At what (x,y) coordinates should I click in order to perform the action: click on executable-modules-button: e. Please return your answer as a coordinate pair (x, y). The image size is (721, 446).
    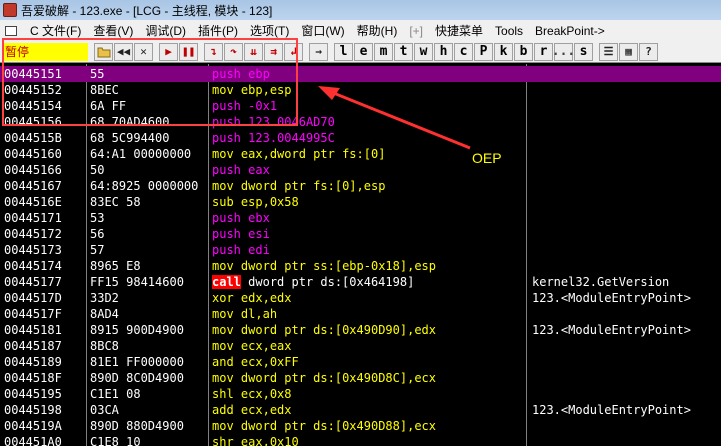
    Looking at the image, I should click on (363, 51).